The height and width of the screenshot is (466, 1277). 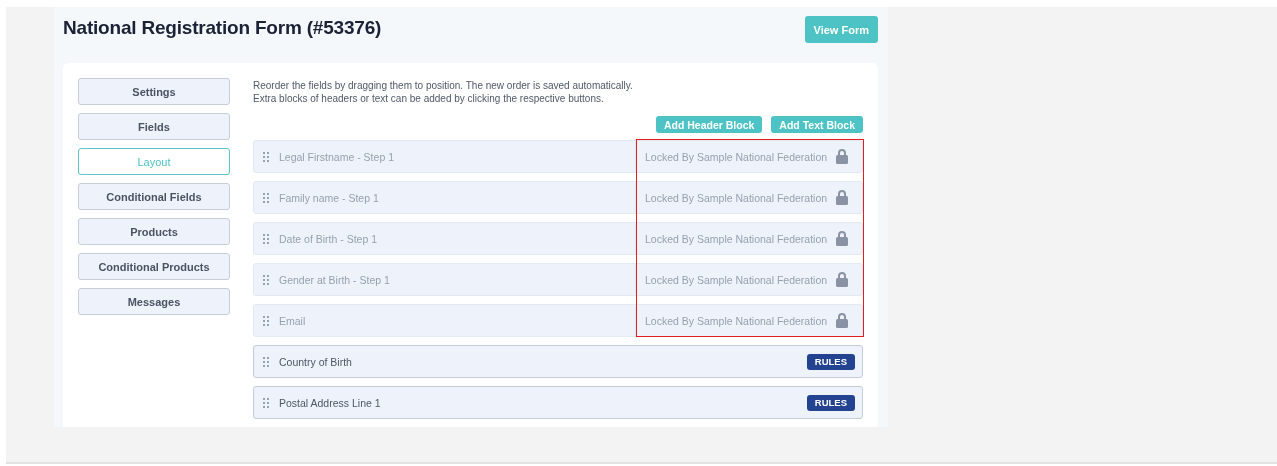 I want to click on field-row: Postal Address Line 1 RULES, so click(x=558, y=402).